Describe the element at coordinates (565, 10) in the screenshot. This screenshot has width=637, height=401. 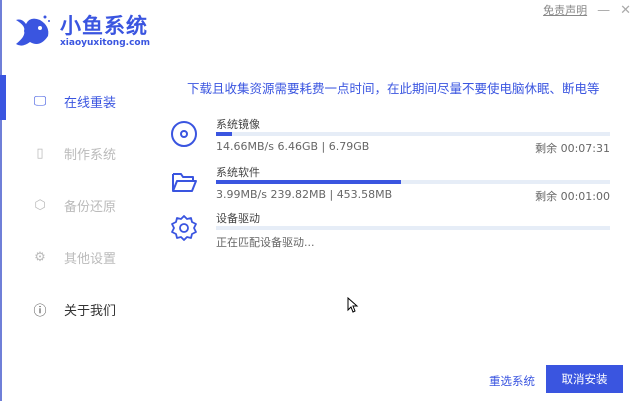
I see `disclaimer-link: 免责声明` at that location.